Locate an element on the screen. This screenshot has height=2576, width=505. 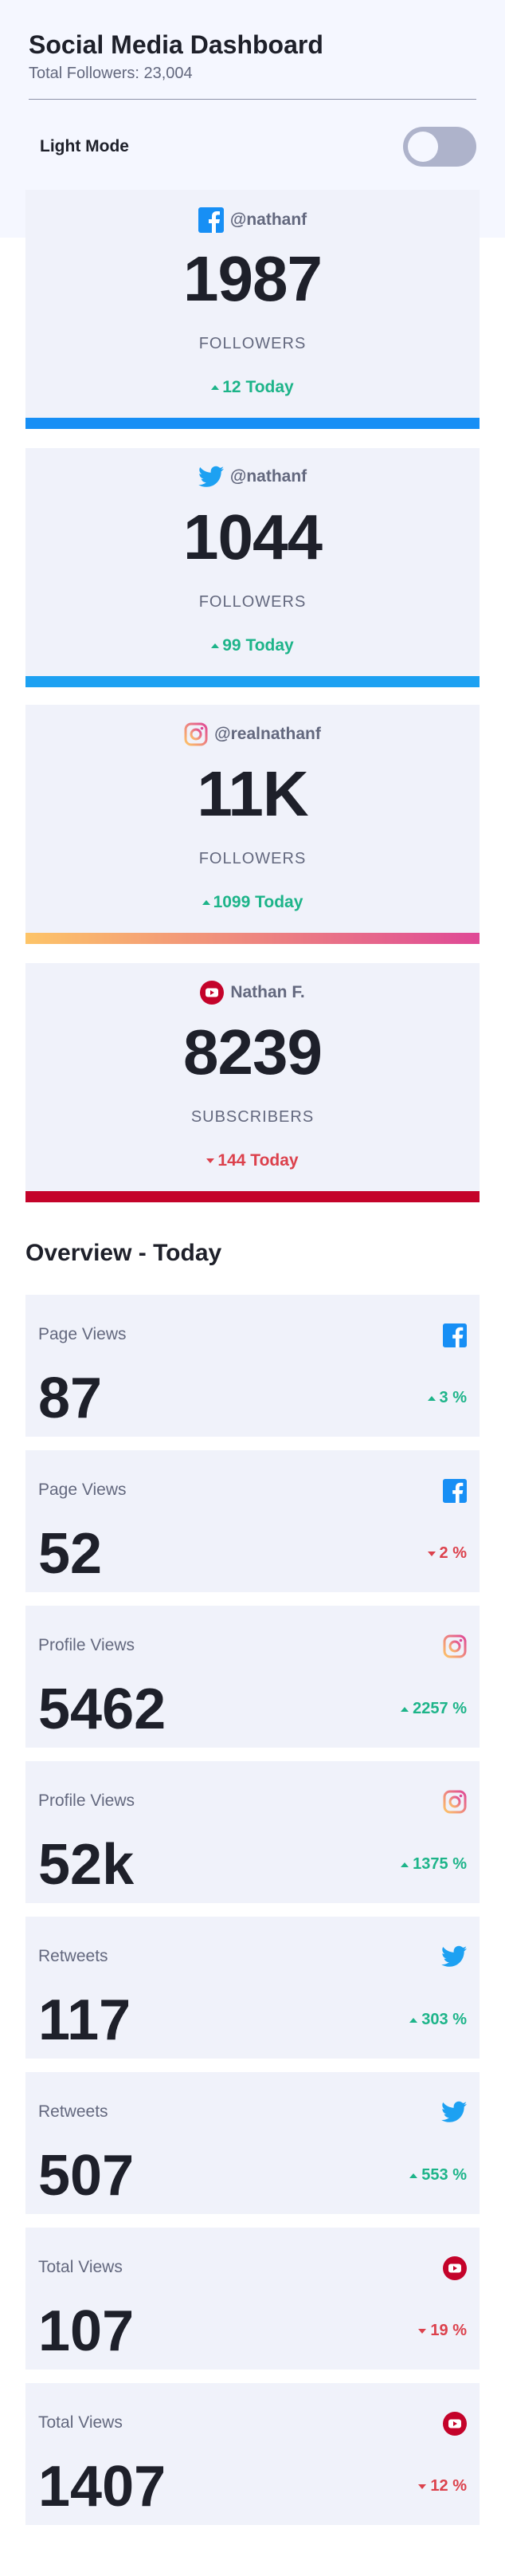
follower-handle-row: Nathan F. is located at coordinates (252, 993).